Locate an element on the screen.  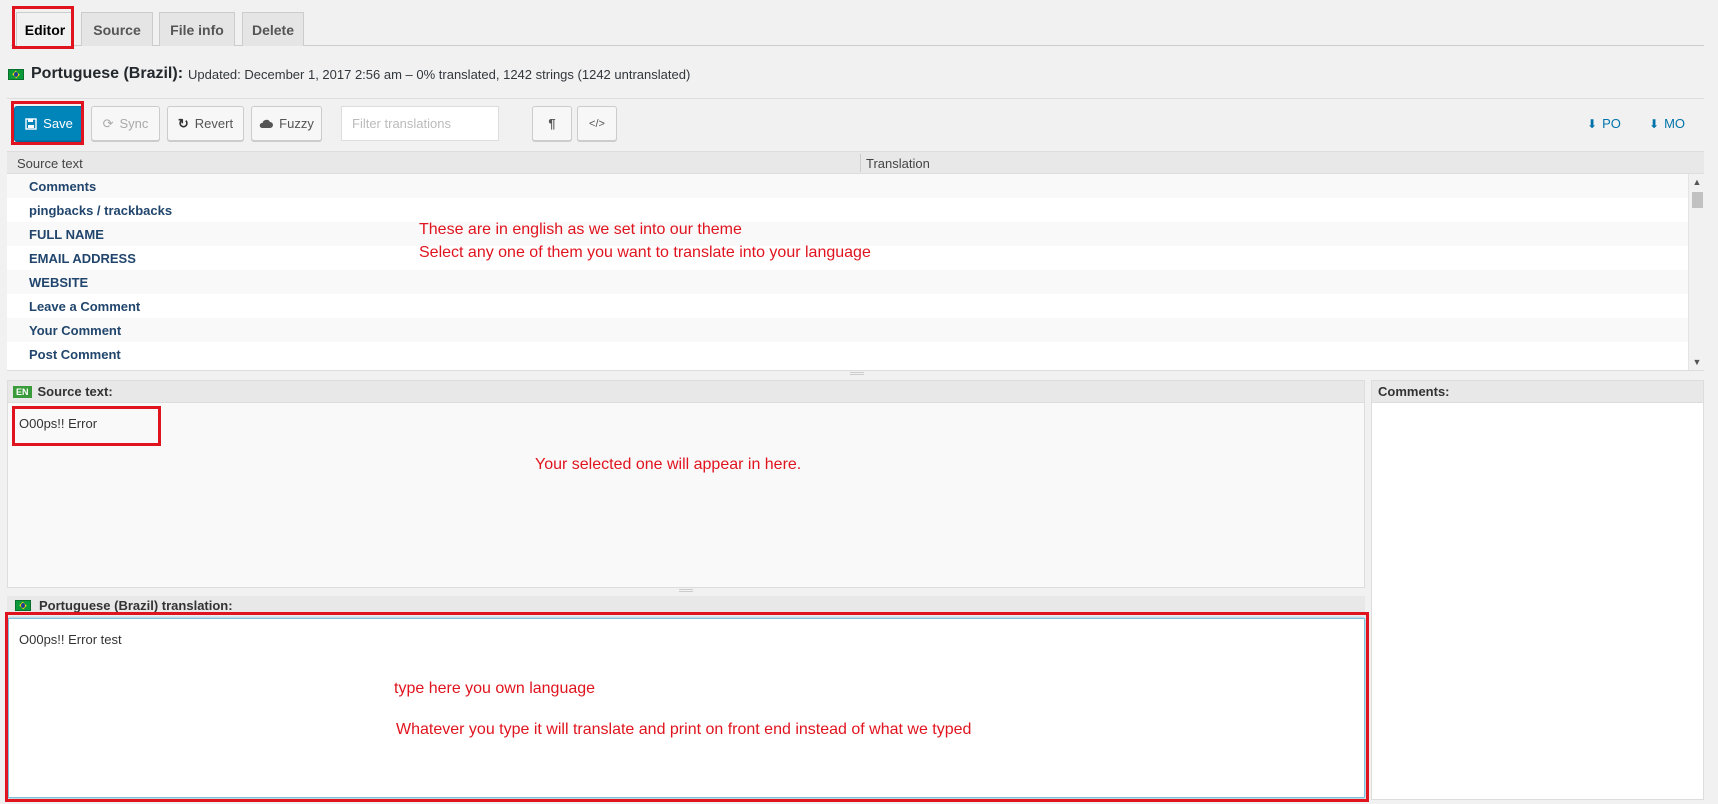
sync-button-label: Sync is located at coordinates (134, 123).